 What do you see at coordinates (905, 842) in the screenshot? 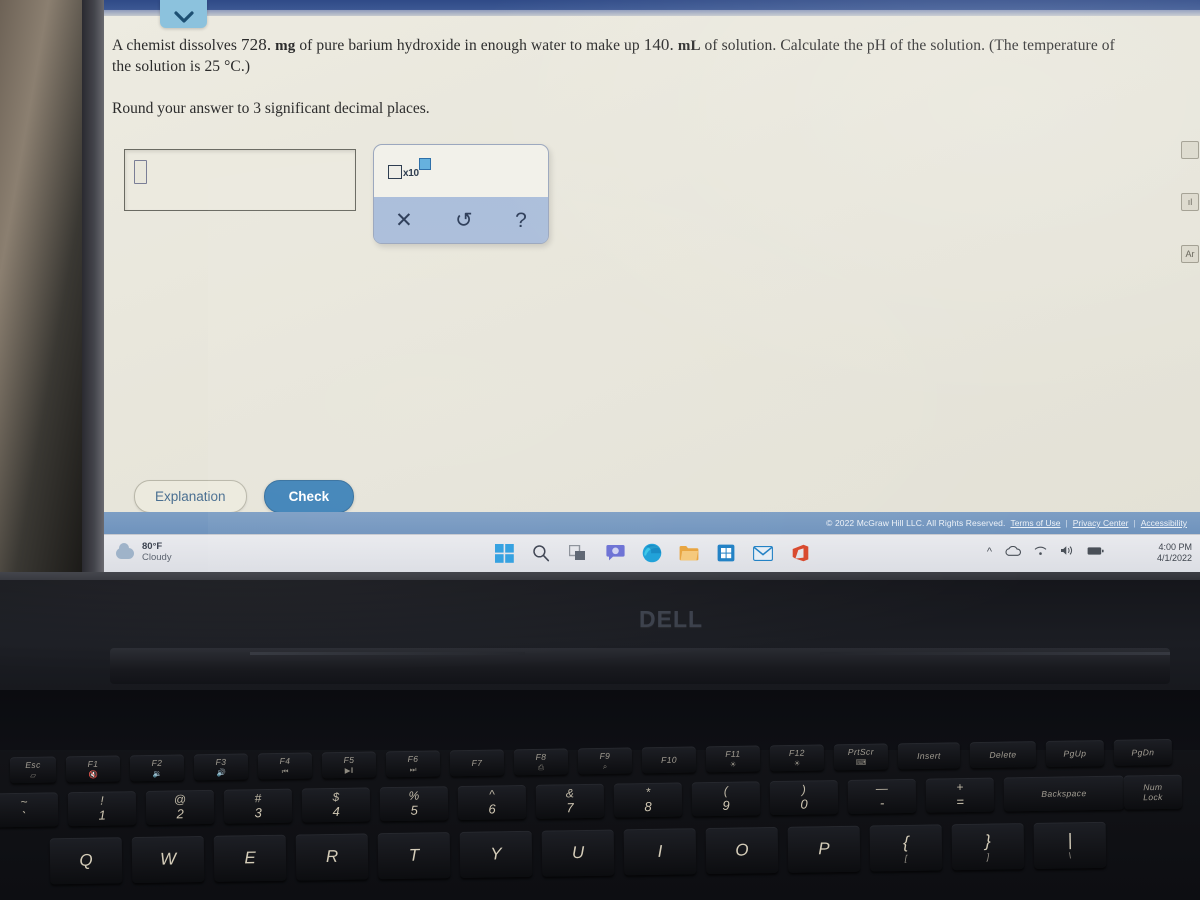
I see `key-label: {` at bounding box center [905, 842].